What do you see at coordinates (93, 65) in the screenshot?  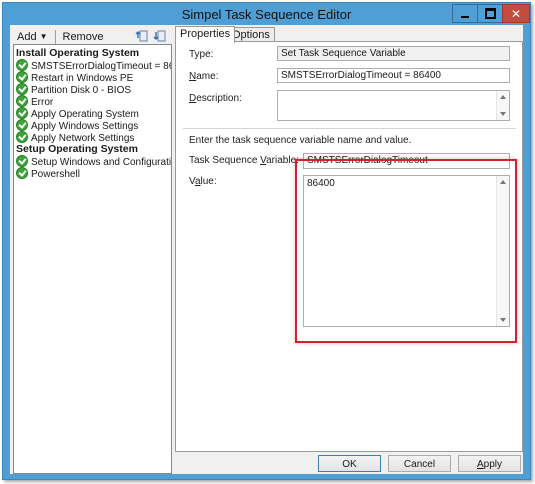 I see `tree-item: SMSTSErrorDialogTimeout = 86400` at bounding box center [93, 65].